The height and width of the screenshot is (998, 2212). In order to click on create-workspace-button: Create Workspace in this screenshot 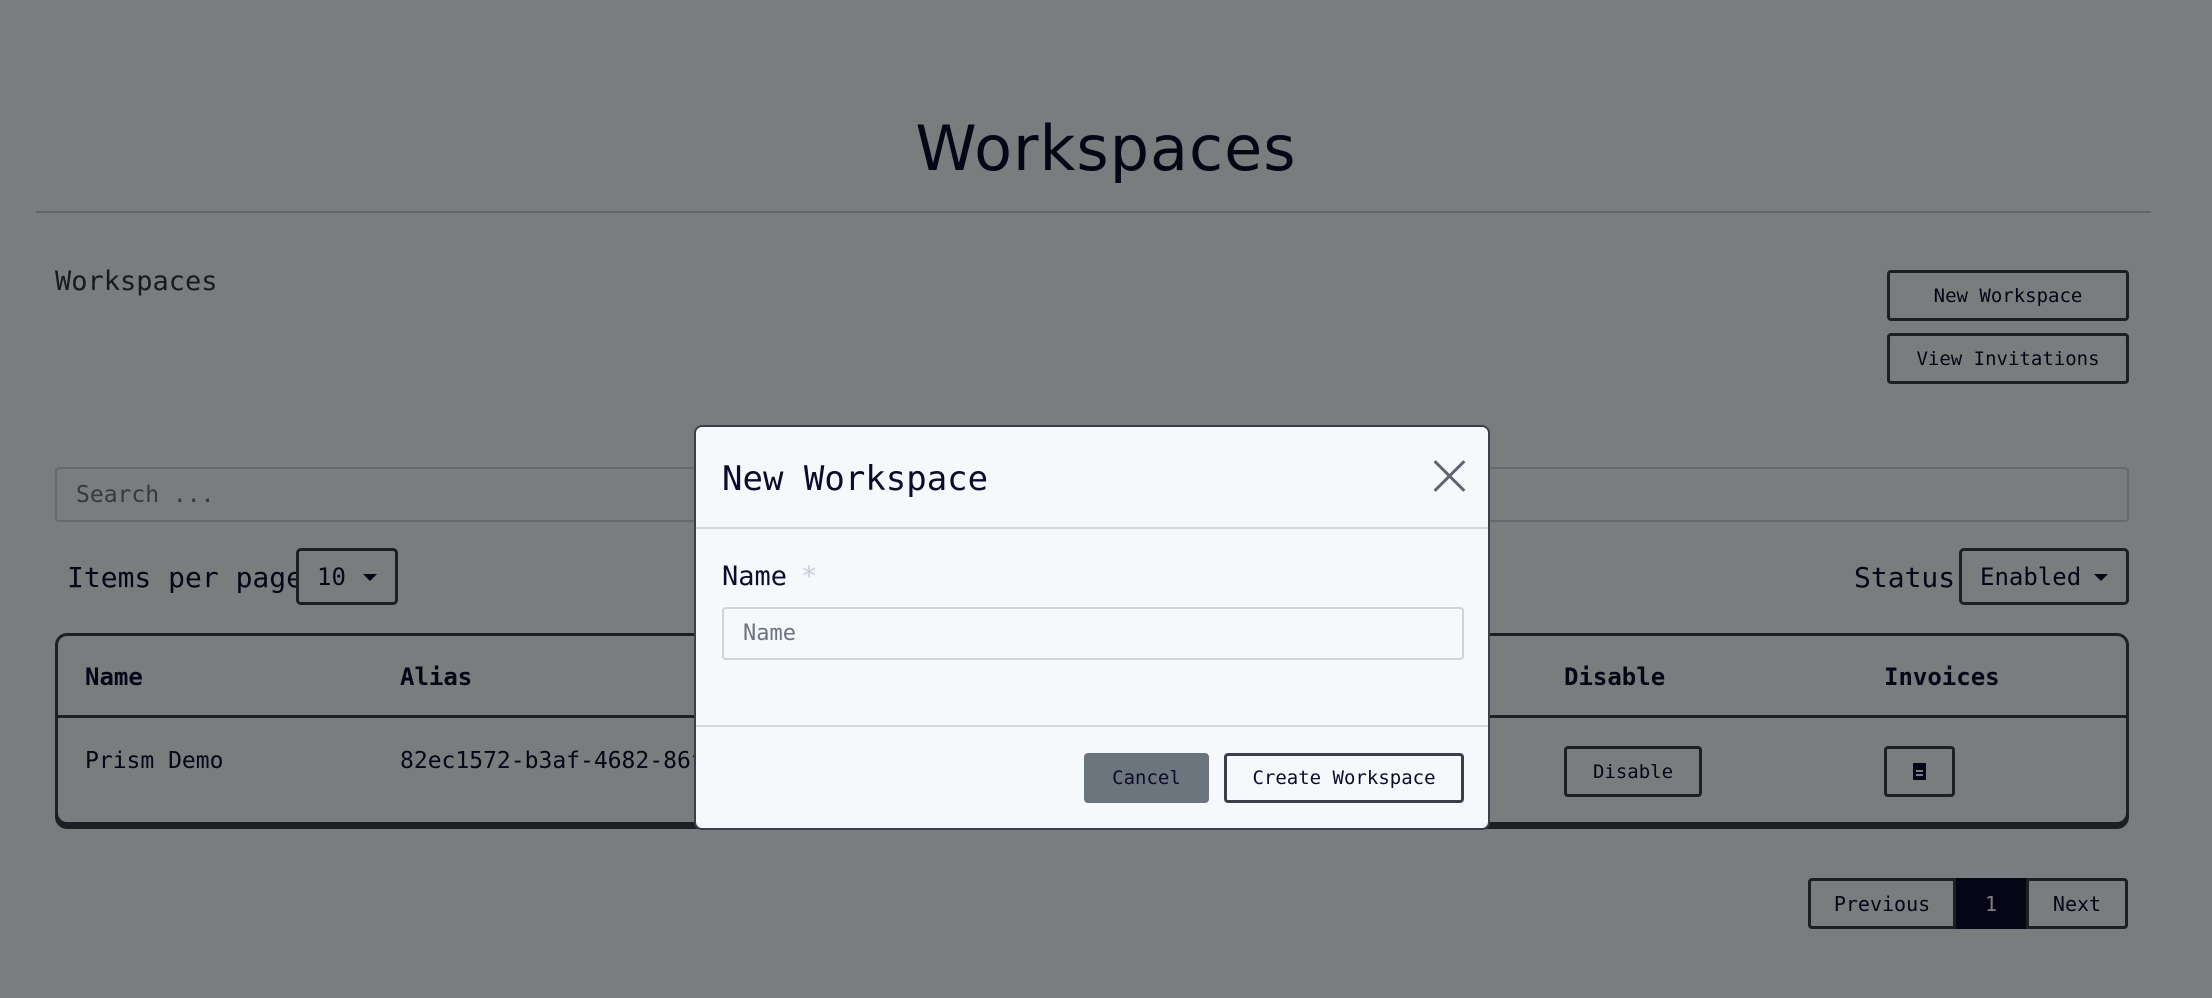, I will do `click(1344, 778)`.